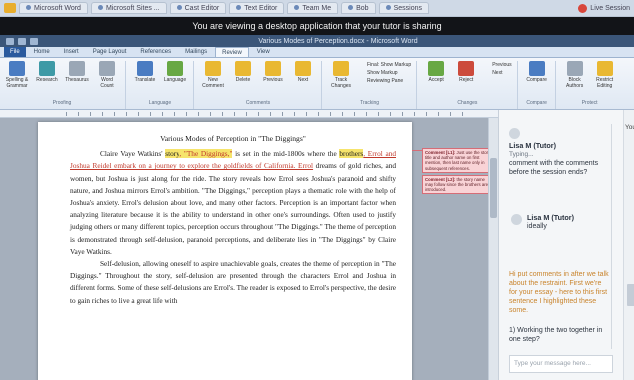 This screenshot has width=634, height=380. I want to click on tab-review: Review, so click(232, 52).